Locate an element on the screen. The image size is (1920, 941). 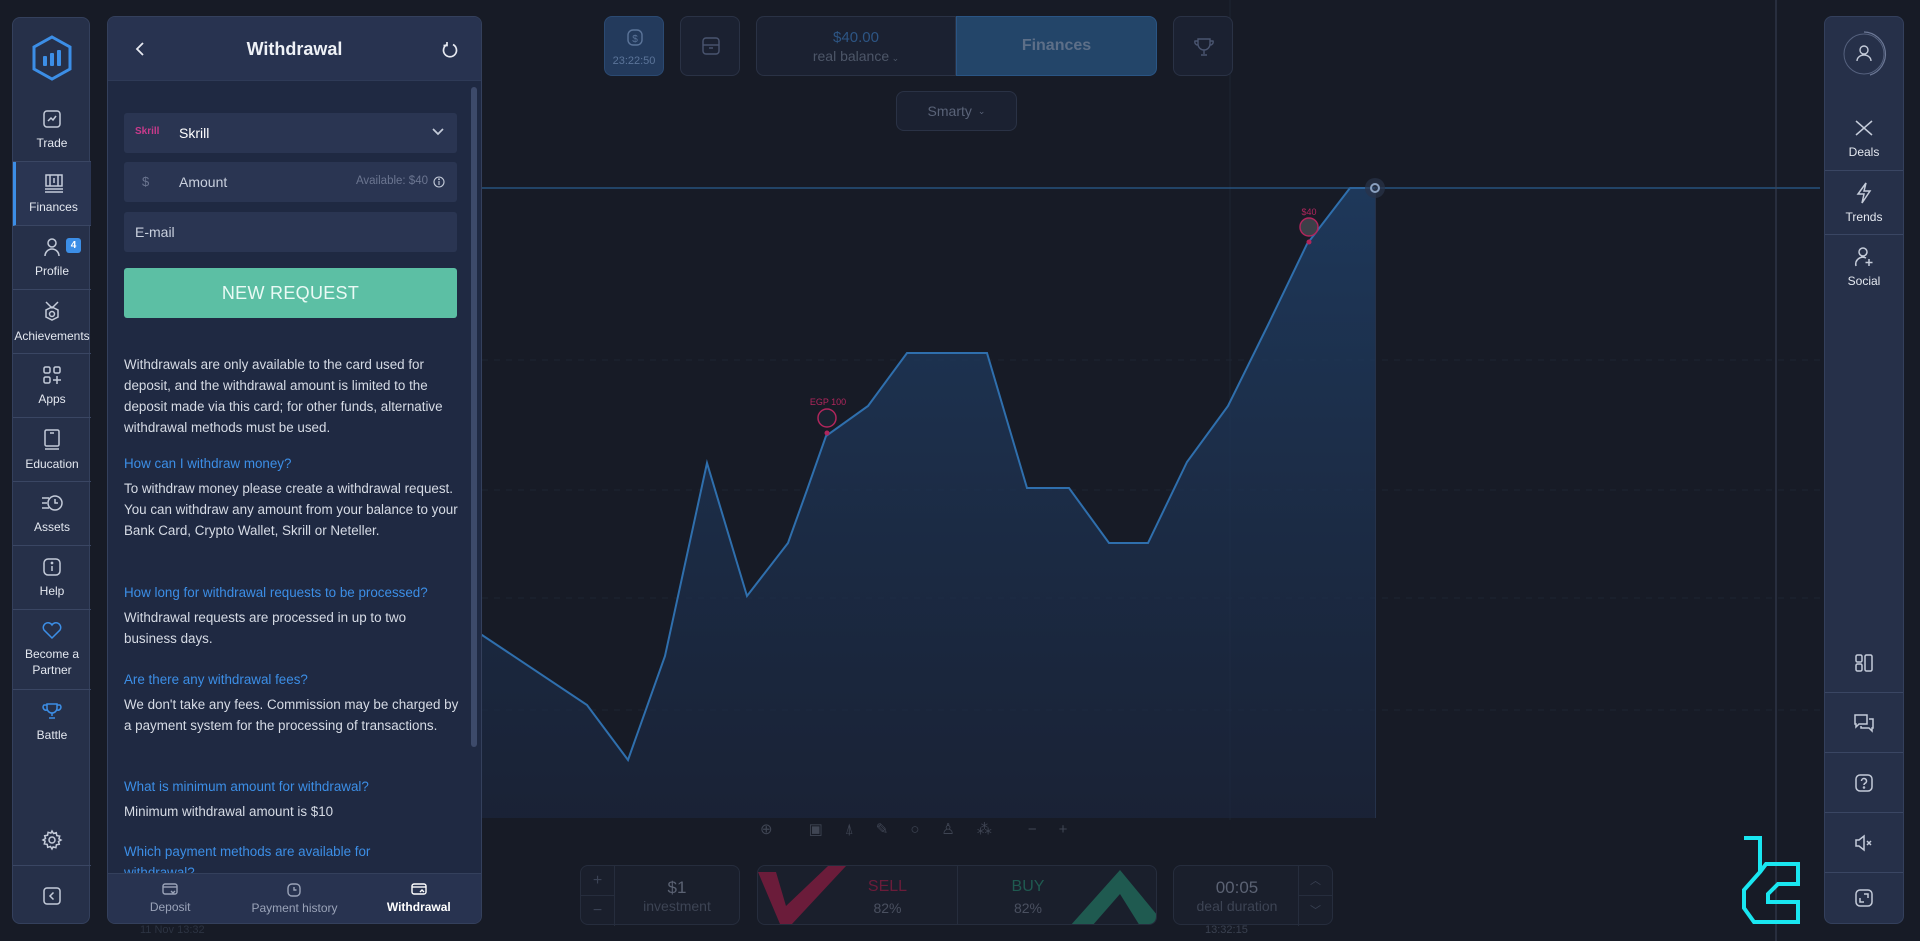
cashback-timer-button: $ 23:22:50 is located at coordinates (634, 46).